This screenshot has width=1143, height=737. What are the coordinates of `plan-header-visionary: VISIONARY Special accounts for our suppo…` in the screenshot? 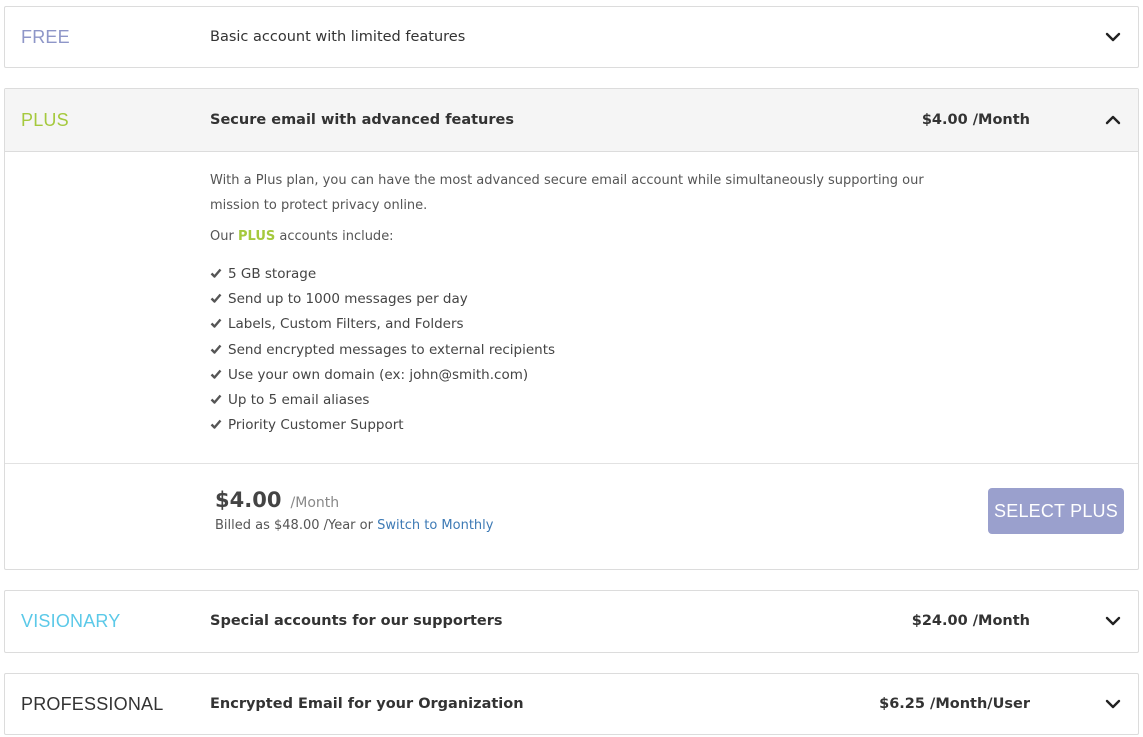 It's located at (571, 621).